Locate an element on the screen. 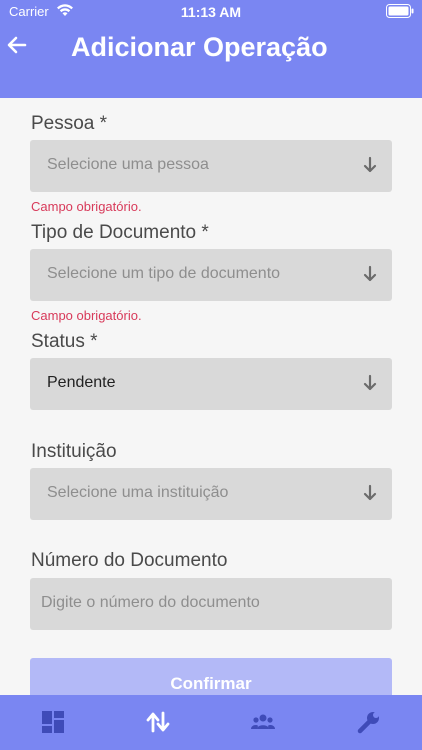  status-time: 11:13 AM is located at coordinates (211, 12).